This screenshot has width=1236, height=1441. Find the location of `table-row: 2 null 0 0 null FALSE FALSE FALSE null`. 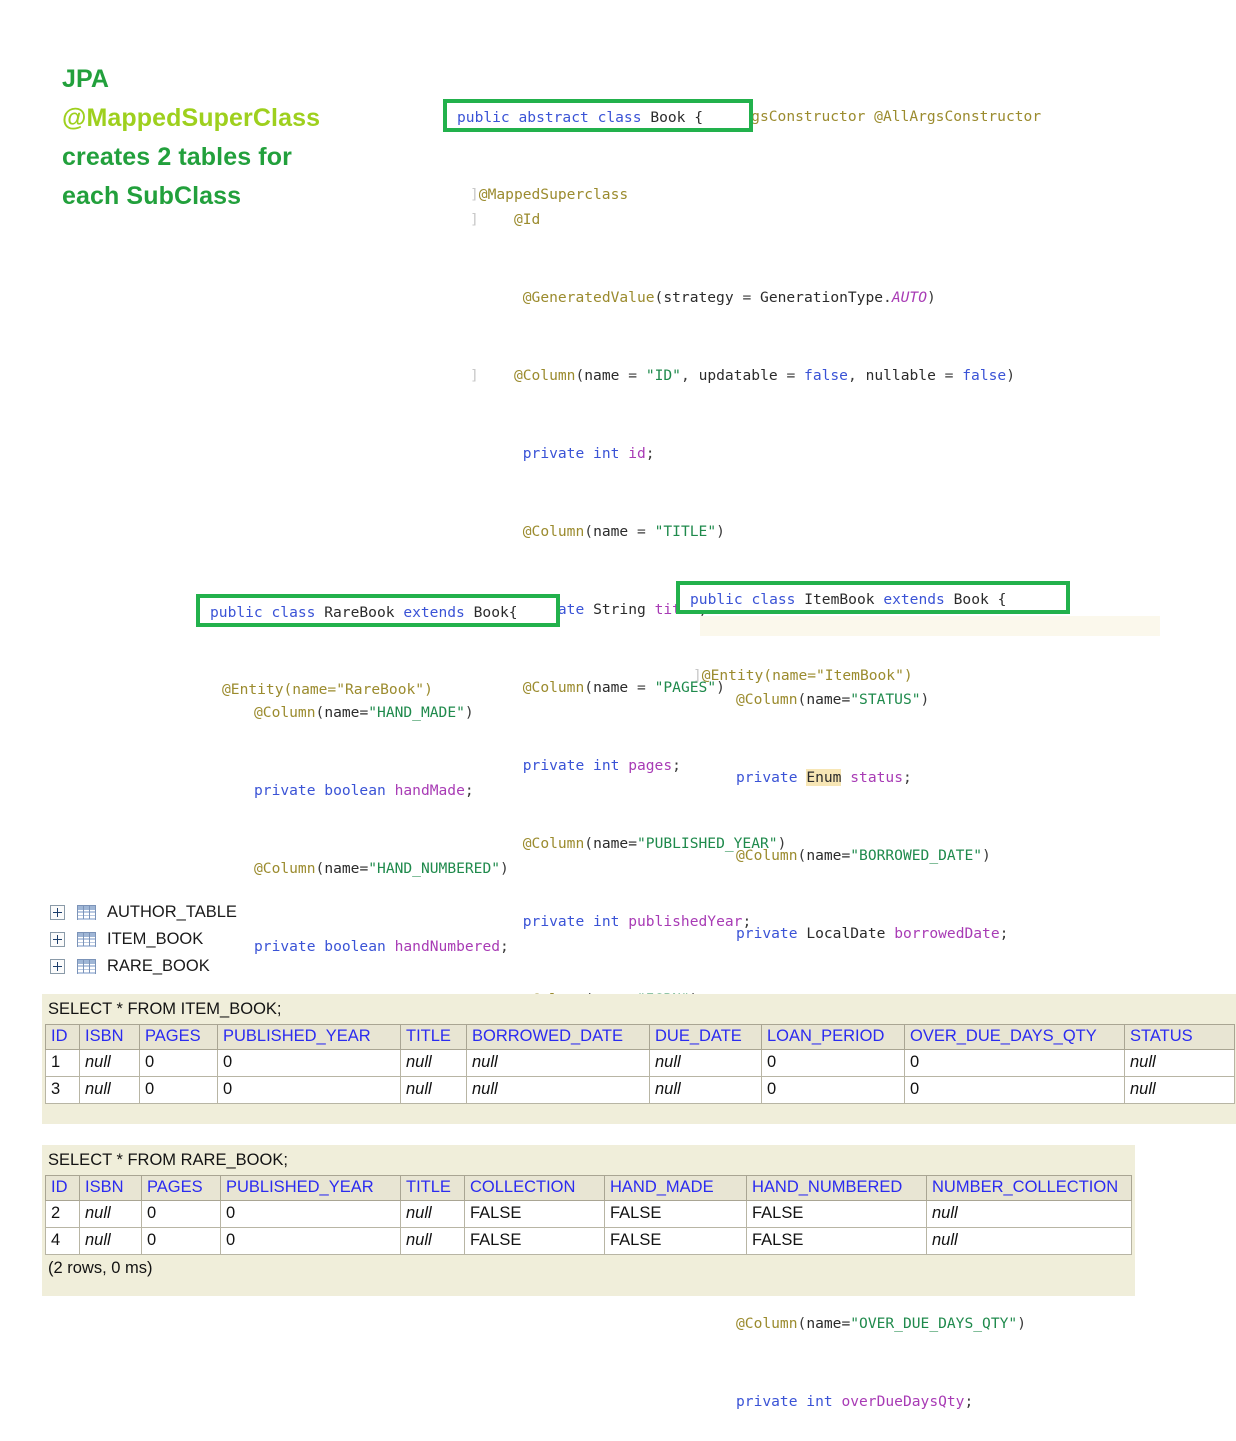

table-row: 2 null 0 0 null FALSE FALSE FALSE null is located at coordinates (588, 1214).